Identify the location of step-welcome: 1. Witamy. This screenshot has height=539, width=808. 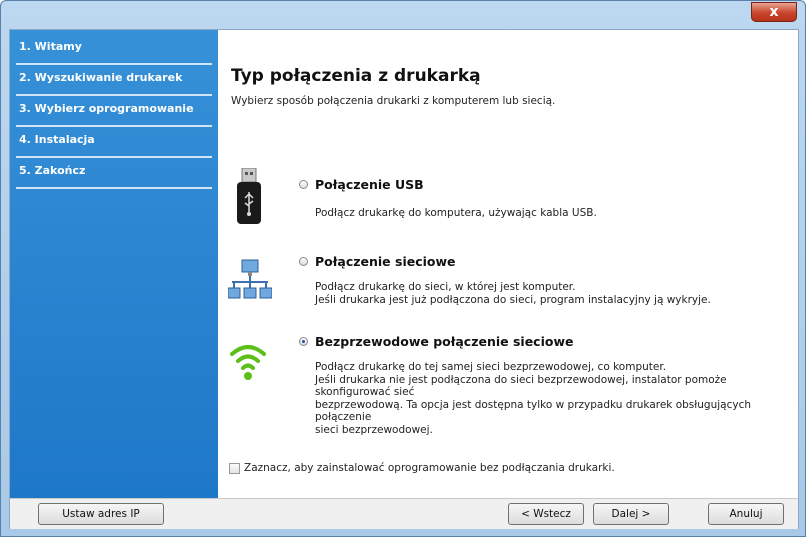
(114, 50).